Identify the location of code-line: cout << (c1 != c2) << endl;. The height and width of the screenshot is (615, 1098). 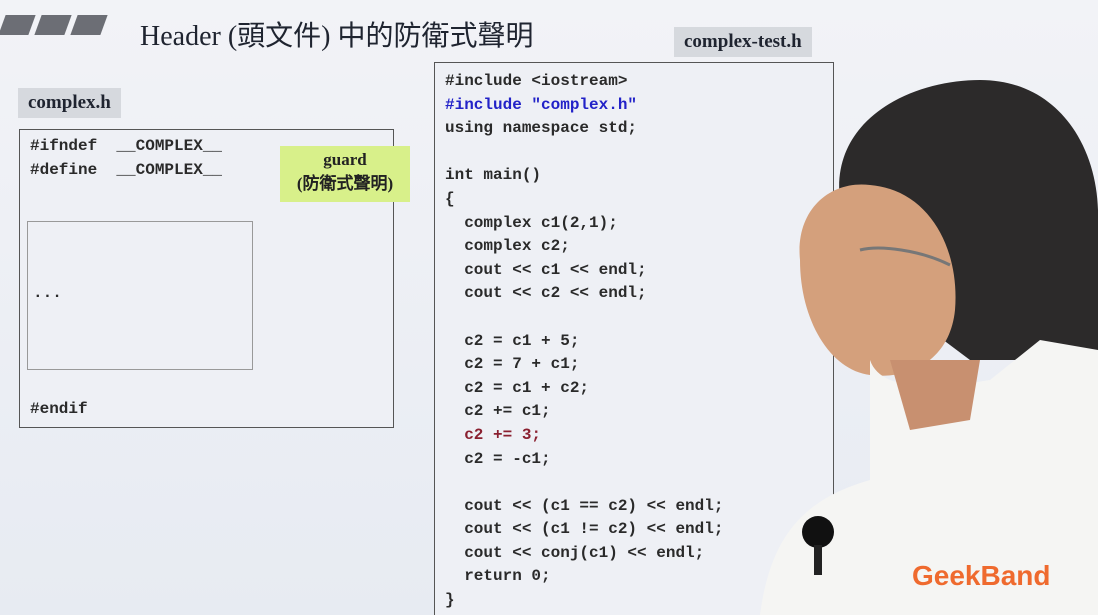
(584, 529).